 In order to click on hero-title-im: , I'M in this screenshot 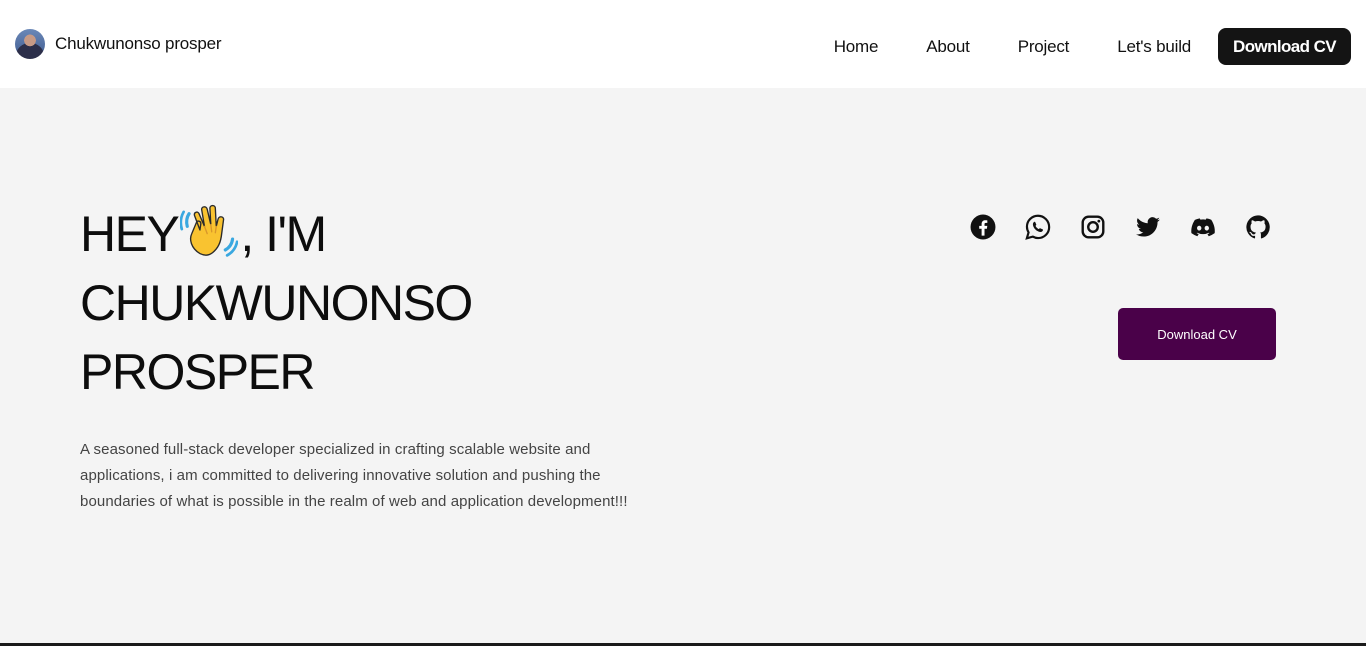, I will do `click(283, 234)`.